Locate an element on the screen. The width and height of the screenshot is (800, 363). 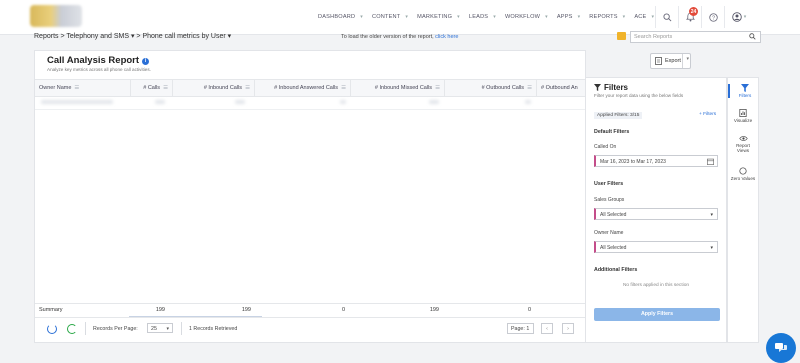
user-filters-heading: User Filters is located at coordinates (609, 184).